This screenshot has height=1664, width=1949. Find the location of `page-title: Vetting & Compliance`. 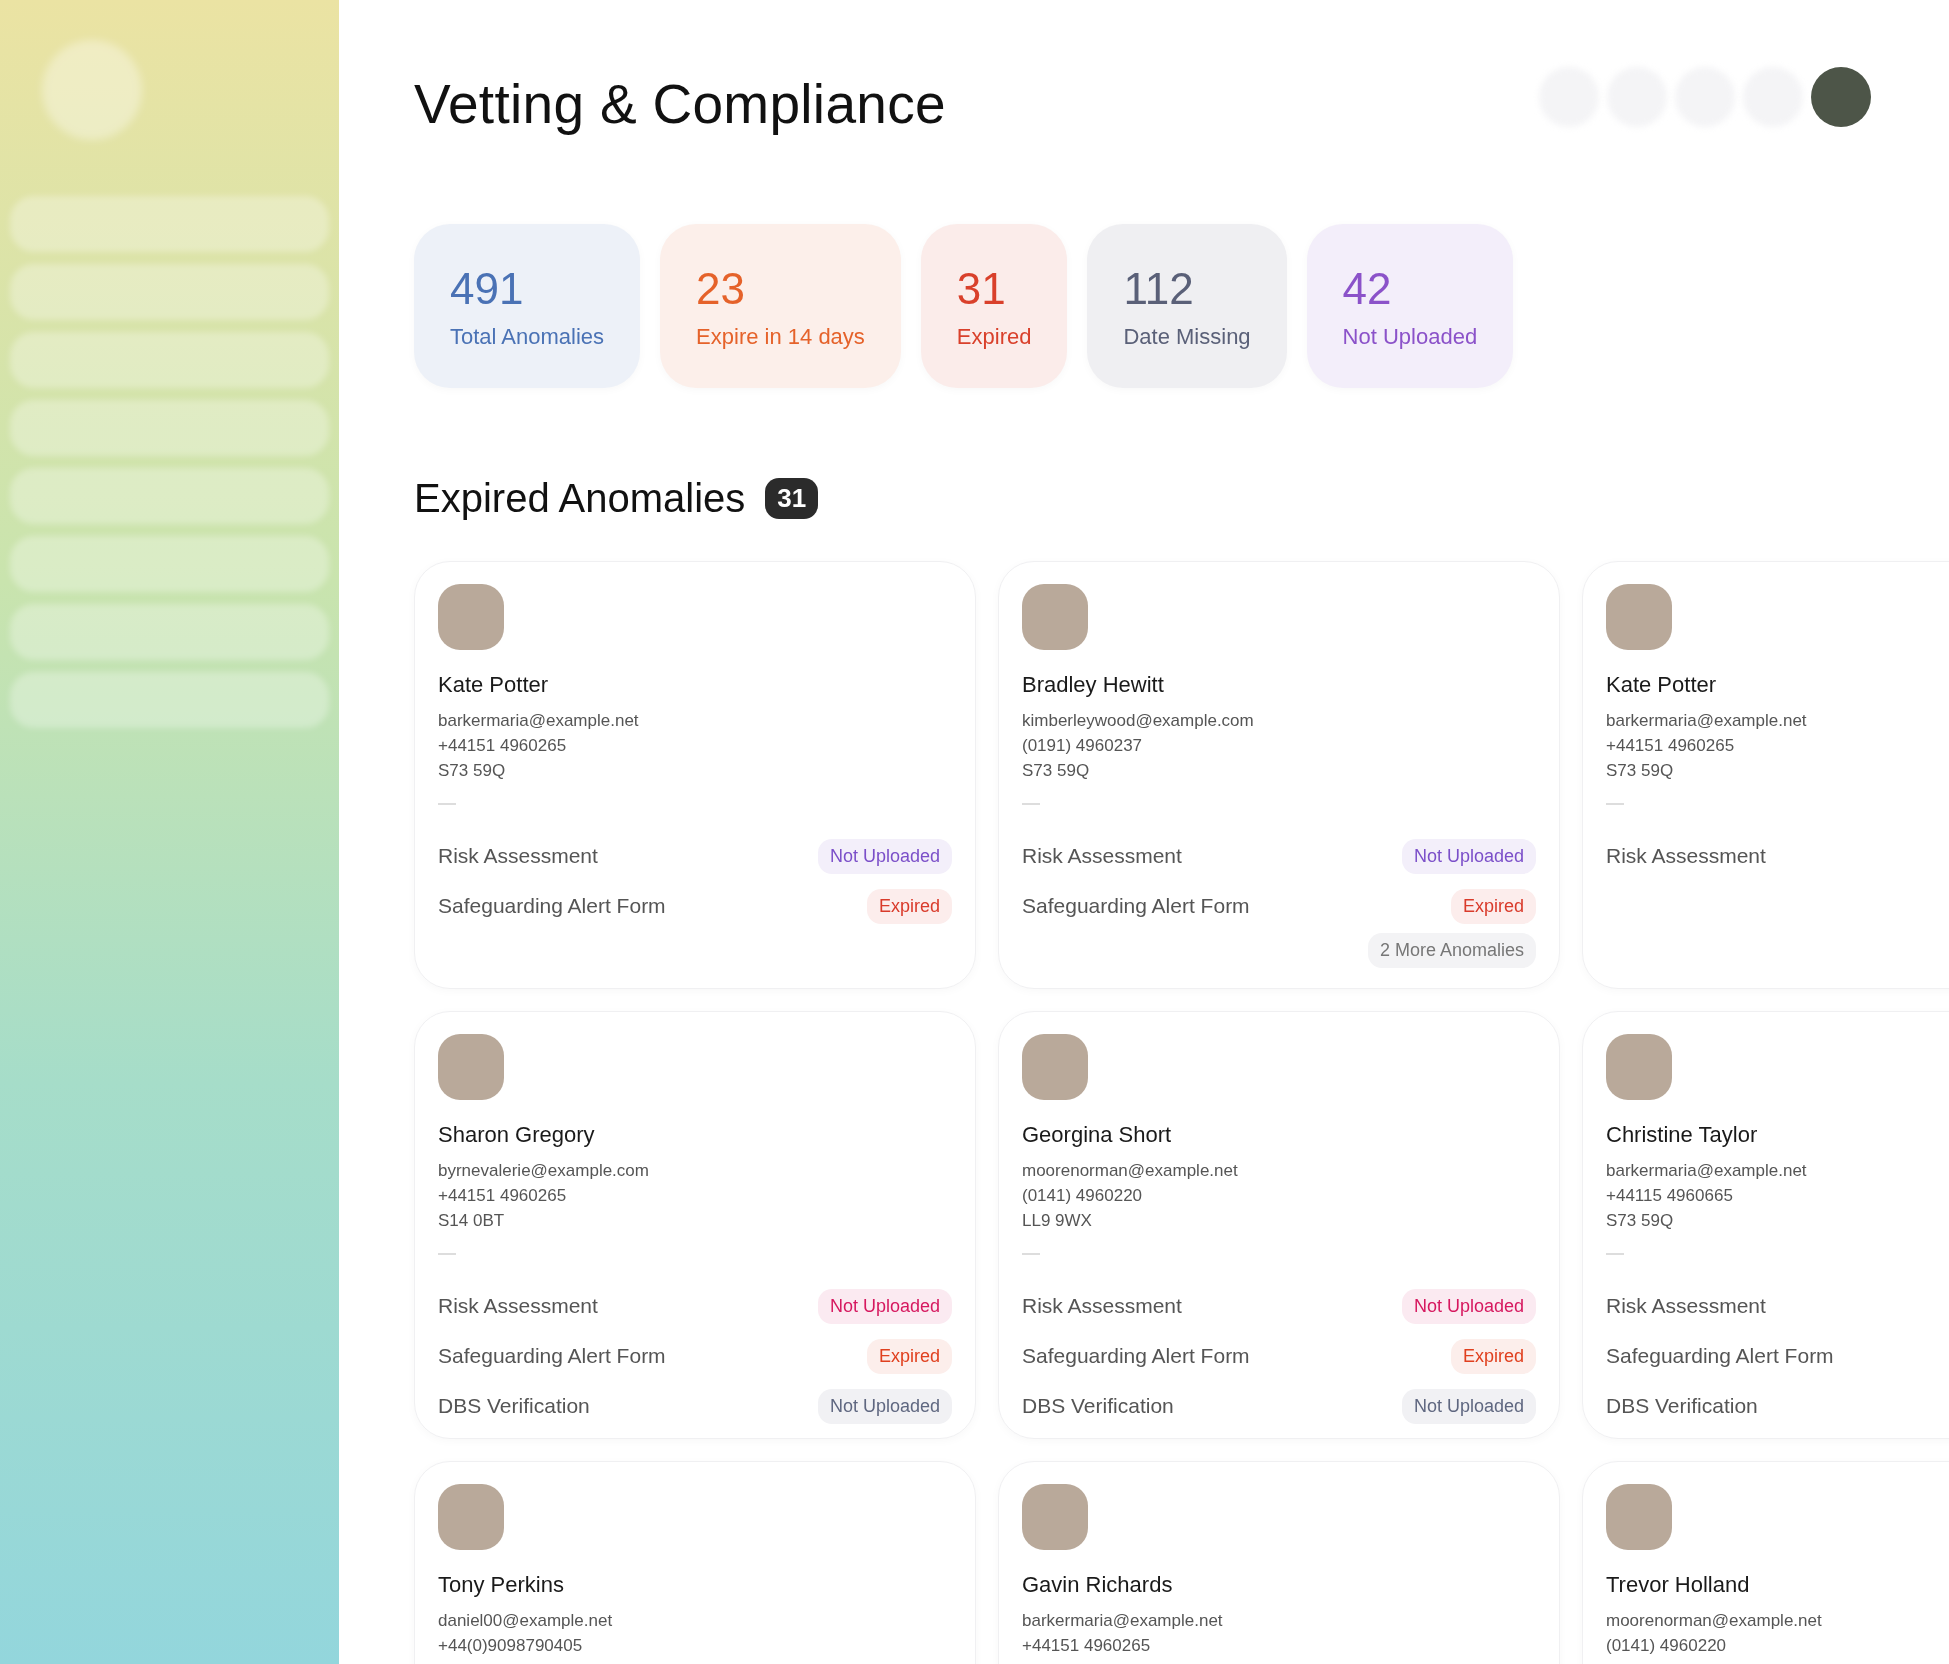

page-title: Vetting & Compliance is located at coordinates (680, 104).